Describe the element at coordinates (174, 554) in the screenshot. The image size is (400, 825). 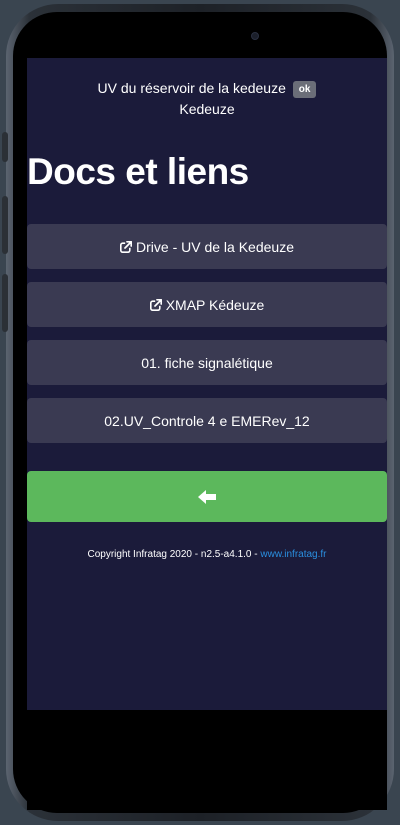
I see `copyright-text: Copyright Infratag 2020 - n2.5-a4.1.0 -` at that location.